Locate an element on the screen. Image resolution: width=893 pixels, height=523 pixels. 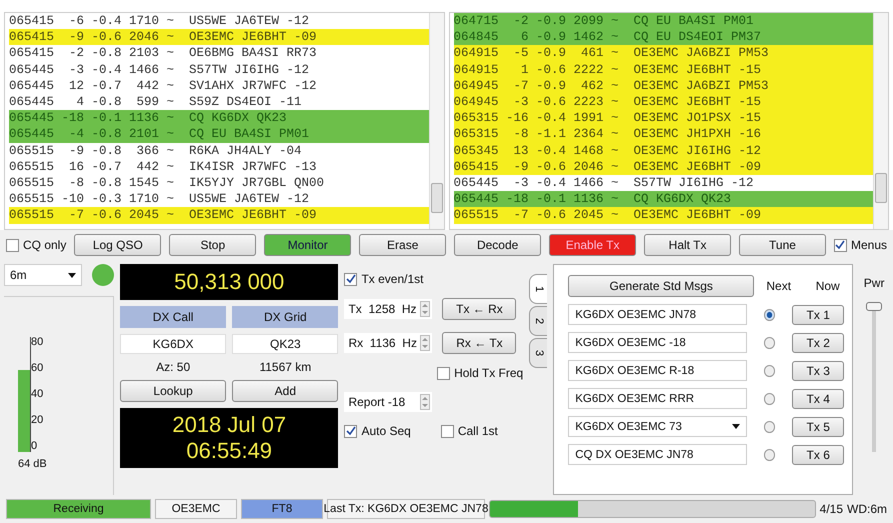
message-field: CQ DX OE3EMC JN78 is located at coordinates (657, 454).